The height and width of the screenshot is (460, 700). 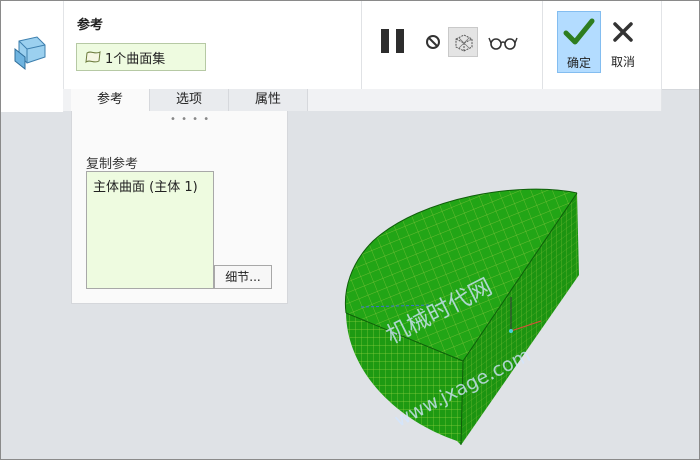 I want to click on surface-icon, so click(x=93, y=57).